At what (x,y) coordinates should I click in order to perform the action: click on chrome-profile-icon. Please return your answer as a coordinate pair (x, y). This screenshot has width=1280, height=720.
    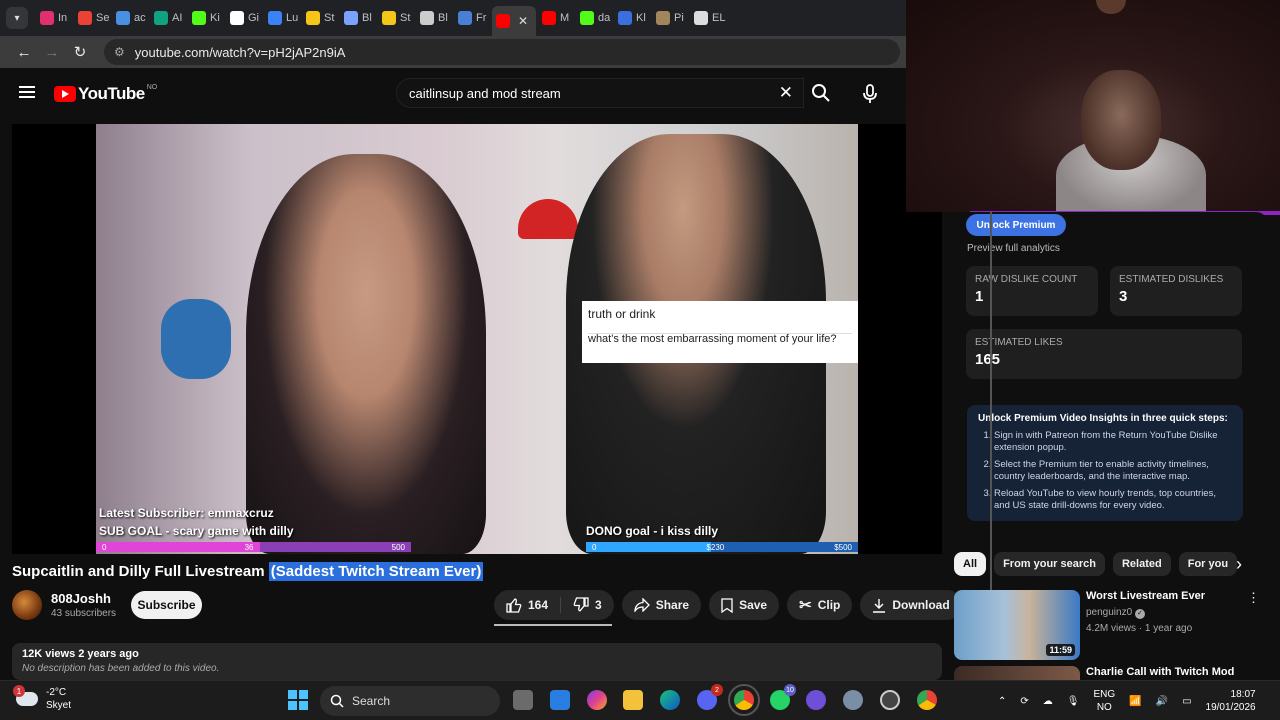
    Looking at the image, I should click on (927, 700).